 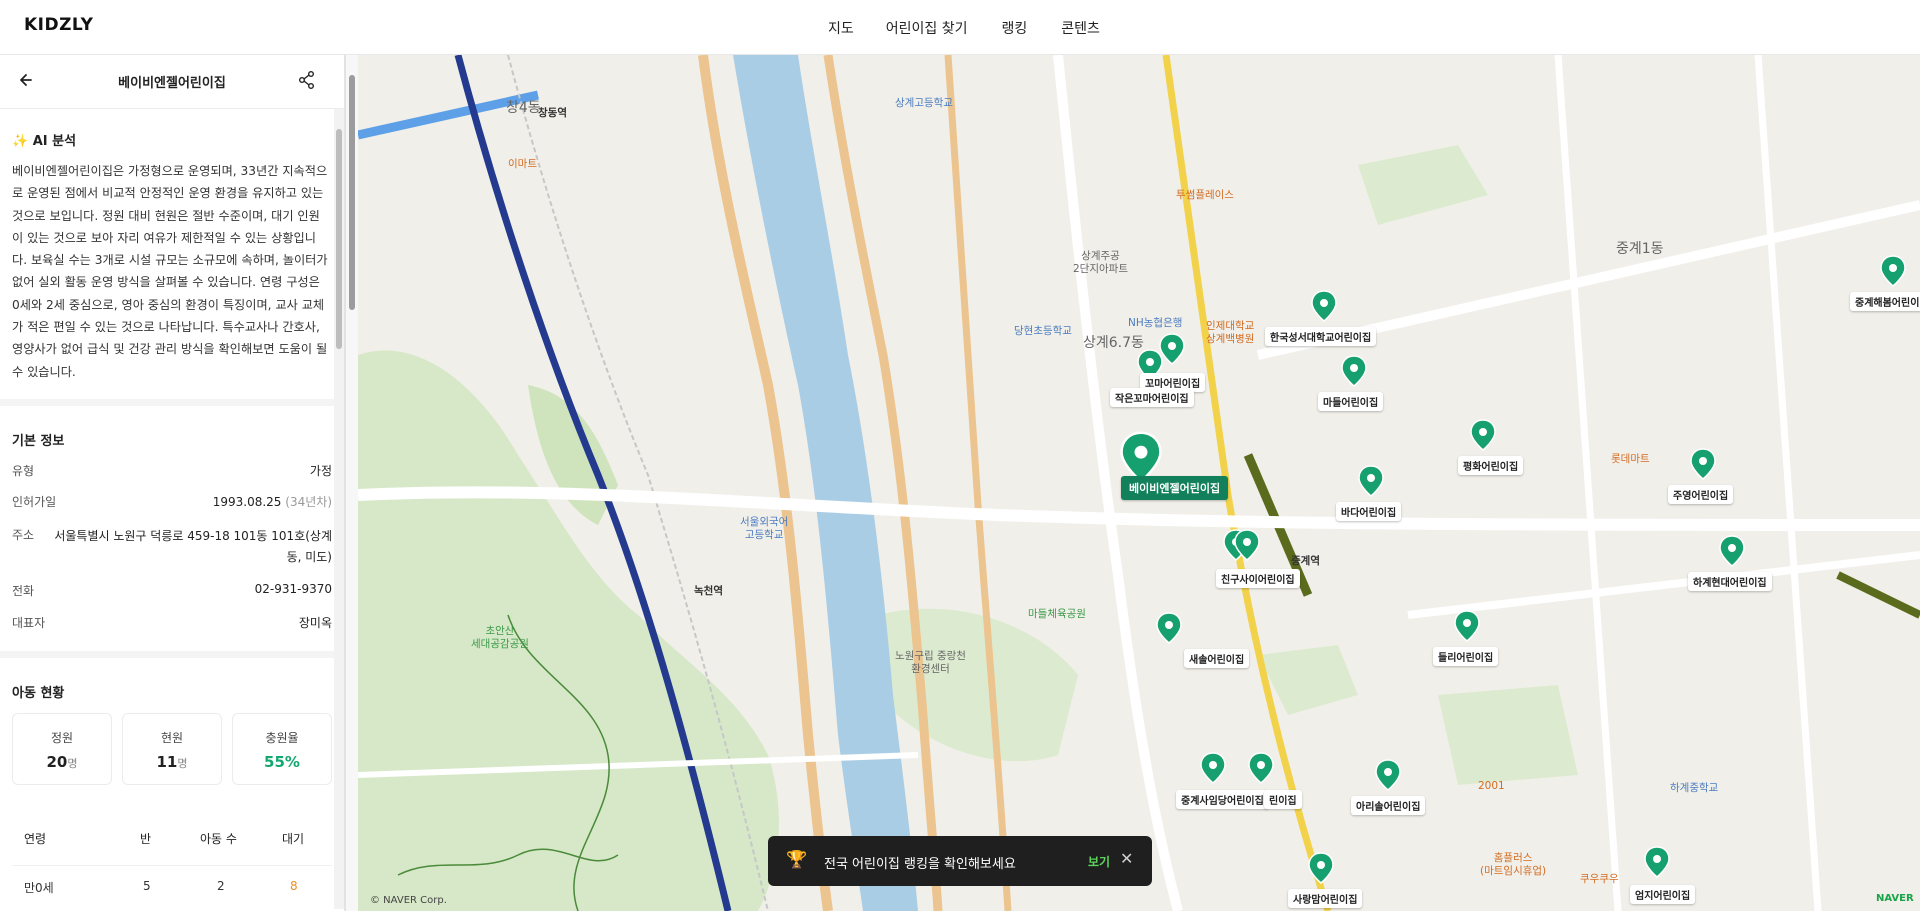 I want to click on panel-scrollbar, so click(x=339, y=509).